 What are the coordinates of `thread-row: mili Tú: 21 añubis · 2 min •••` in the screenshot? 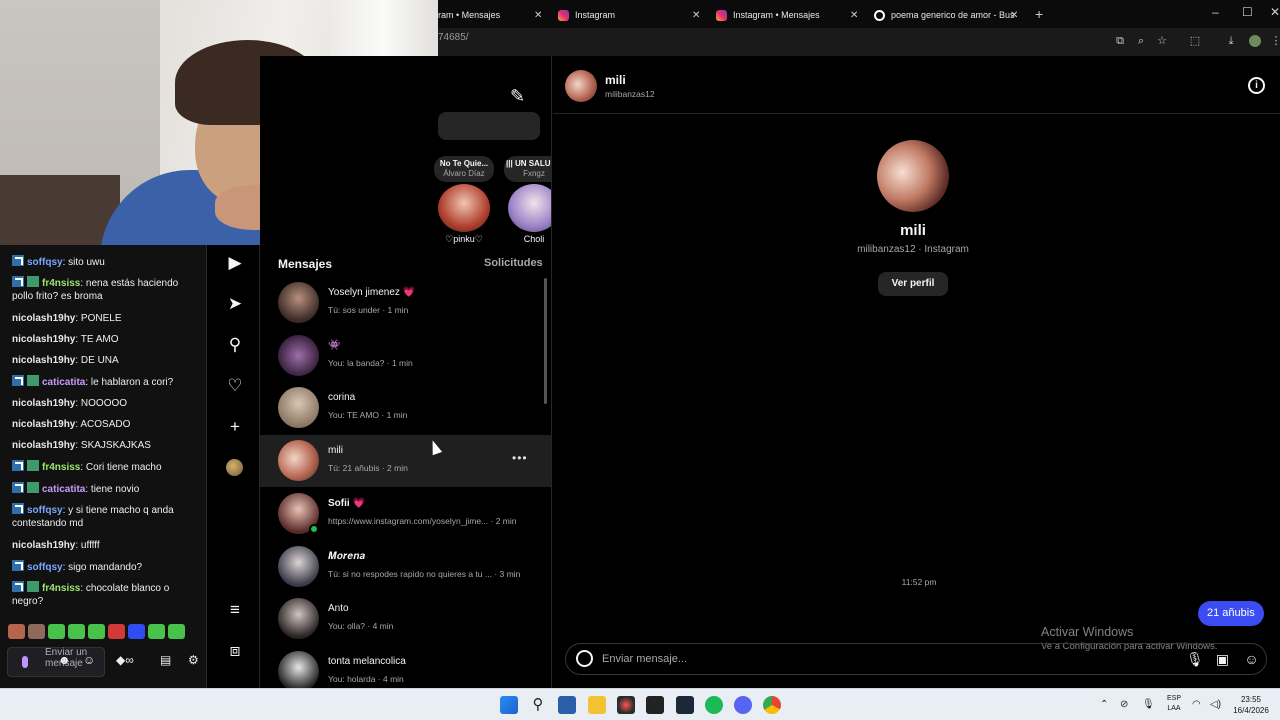 It's located at (405, 461).